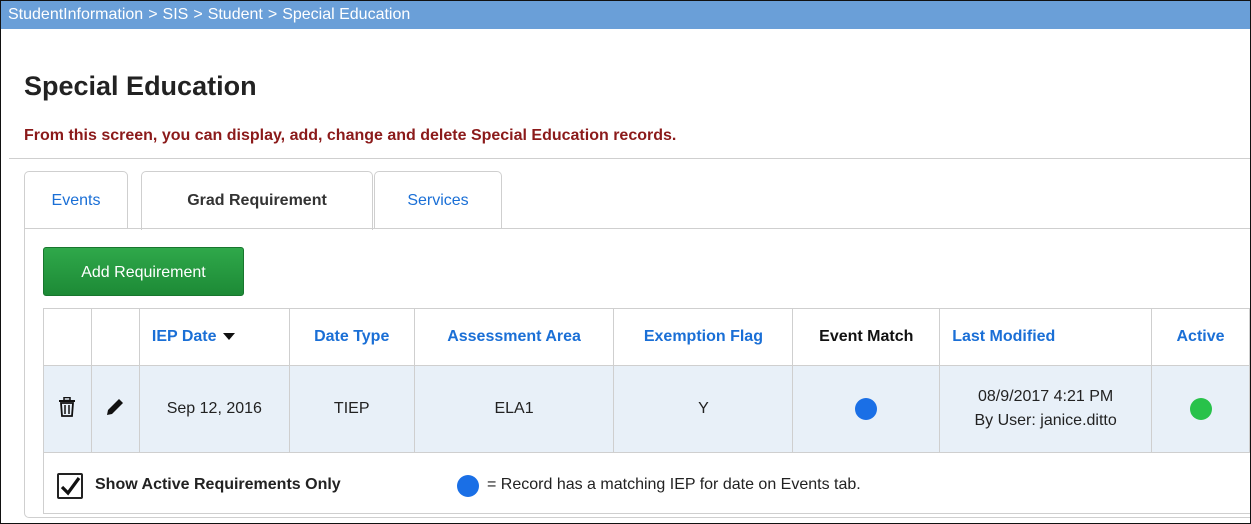 The image size is (1251, 524). What do you see at coordinates (351, 409) in the screenshot?
I see `date-type-cell: TIEP` at bounding box center [351, 409].